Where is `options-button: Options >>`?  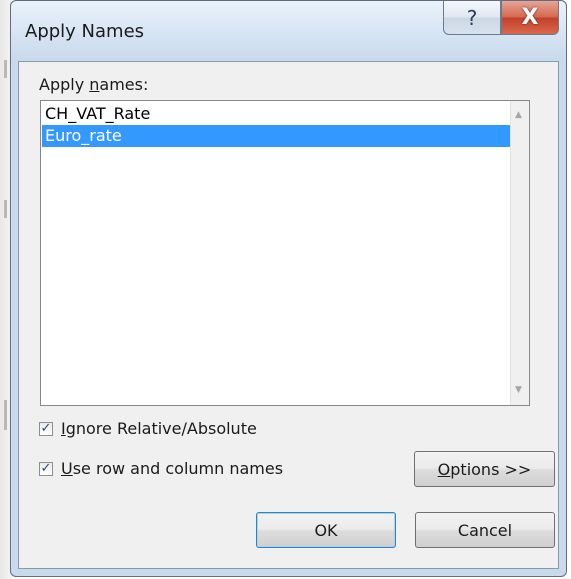 options-button: Options >> is located at coordinates (484, 469).